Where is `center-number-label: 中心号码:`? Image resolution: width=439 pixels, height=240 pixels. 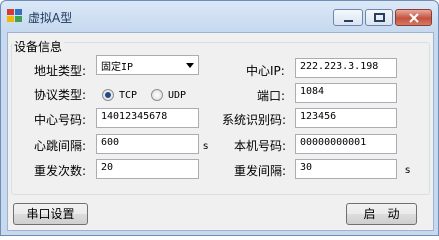 center-number-label: 中心号码: is located at coordinates (60, 120).